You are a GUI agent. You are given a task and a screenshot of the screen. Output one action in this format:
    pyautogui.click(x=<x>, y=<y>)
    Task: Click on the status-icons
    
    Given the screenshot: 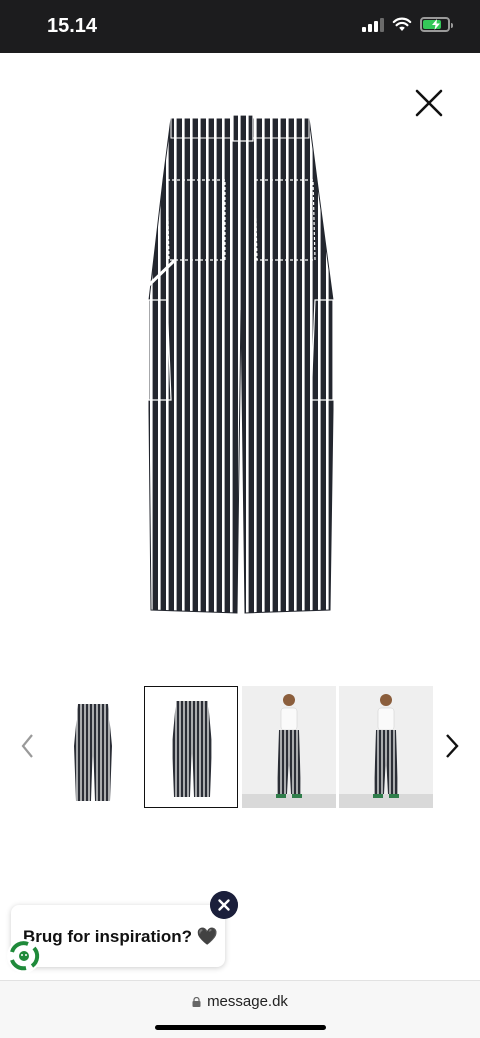 What is the action you would take?
    pyautogui.click(x=407, y=24)
    